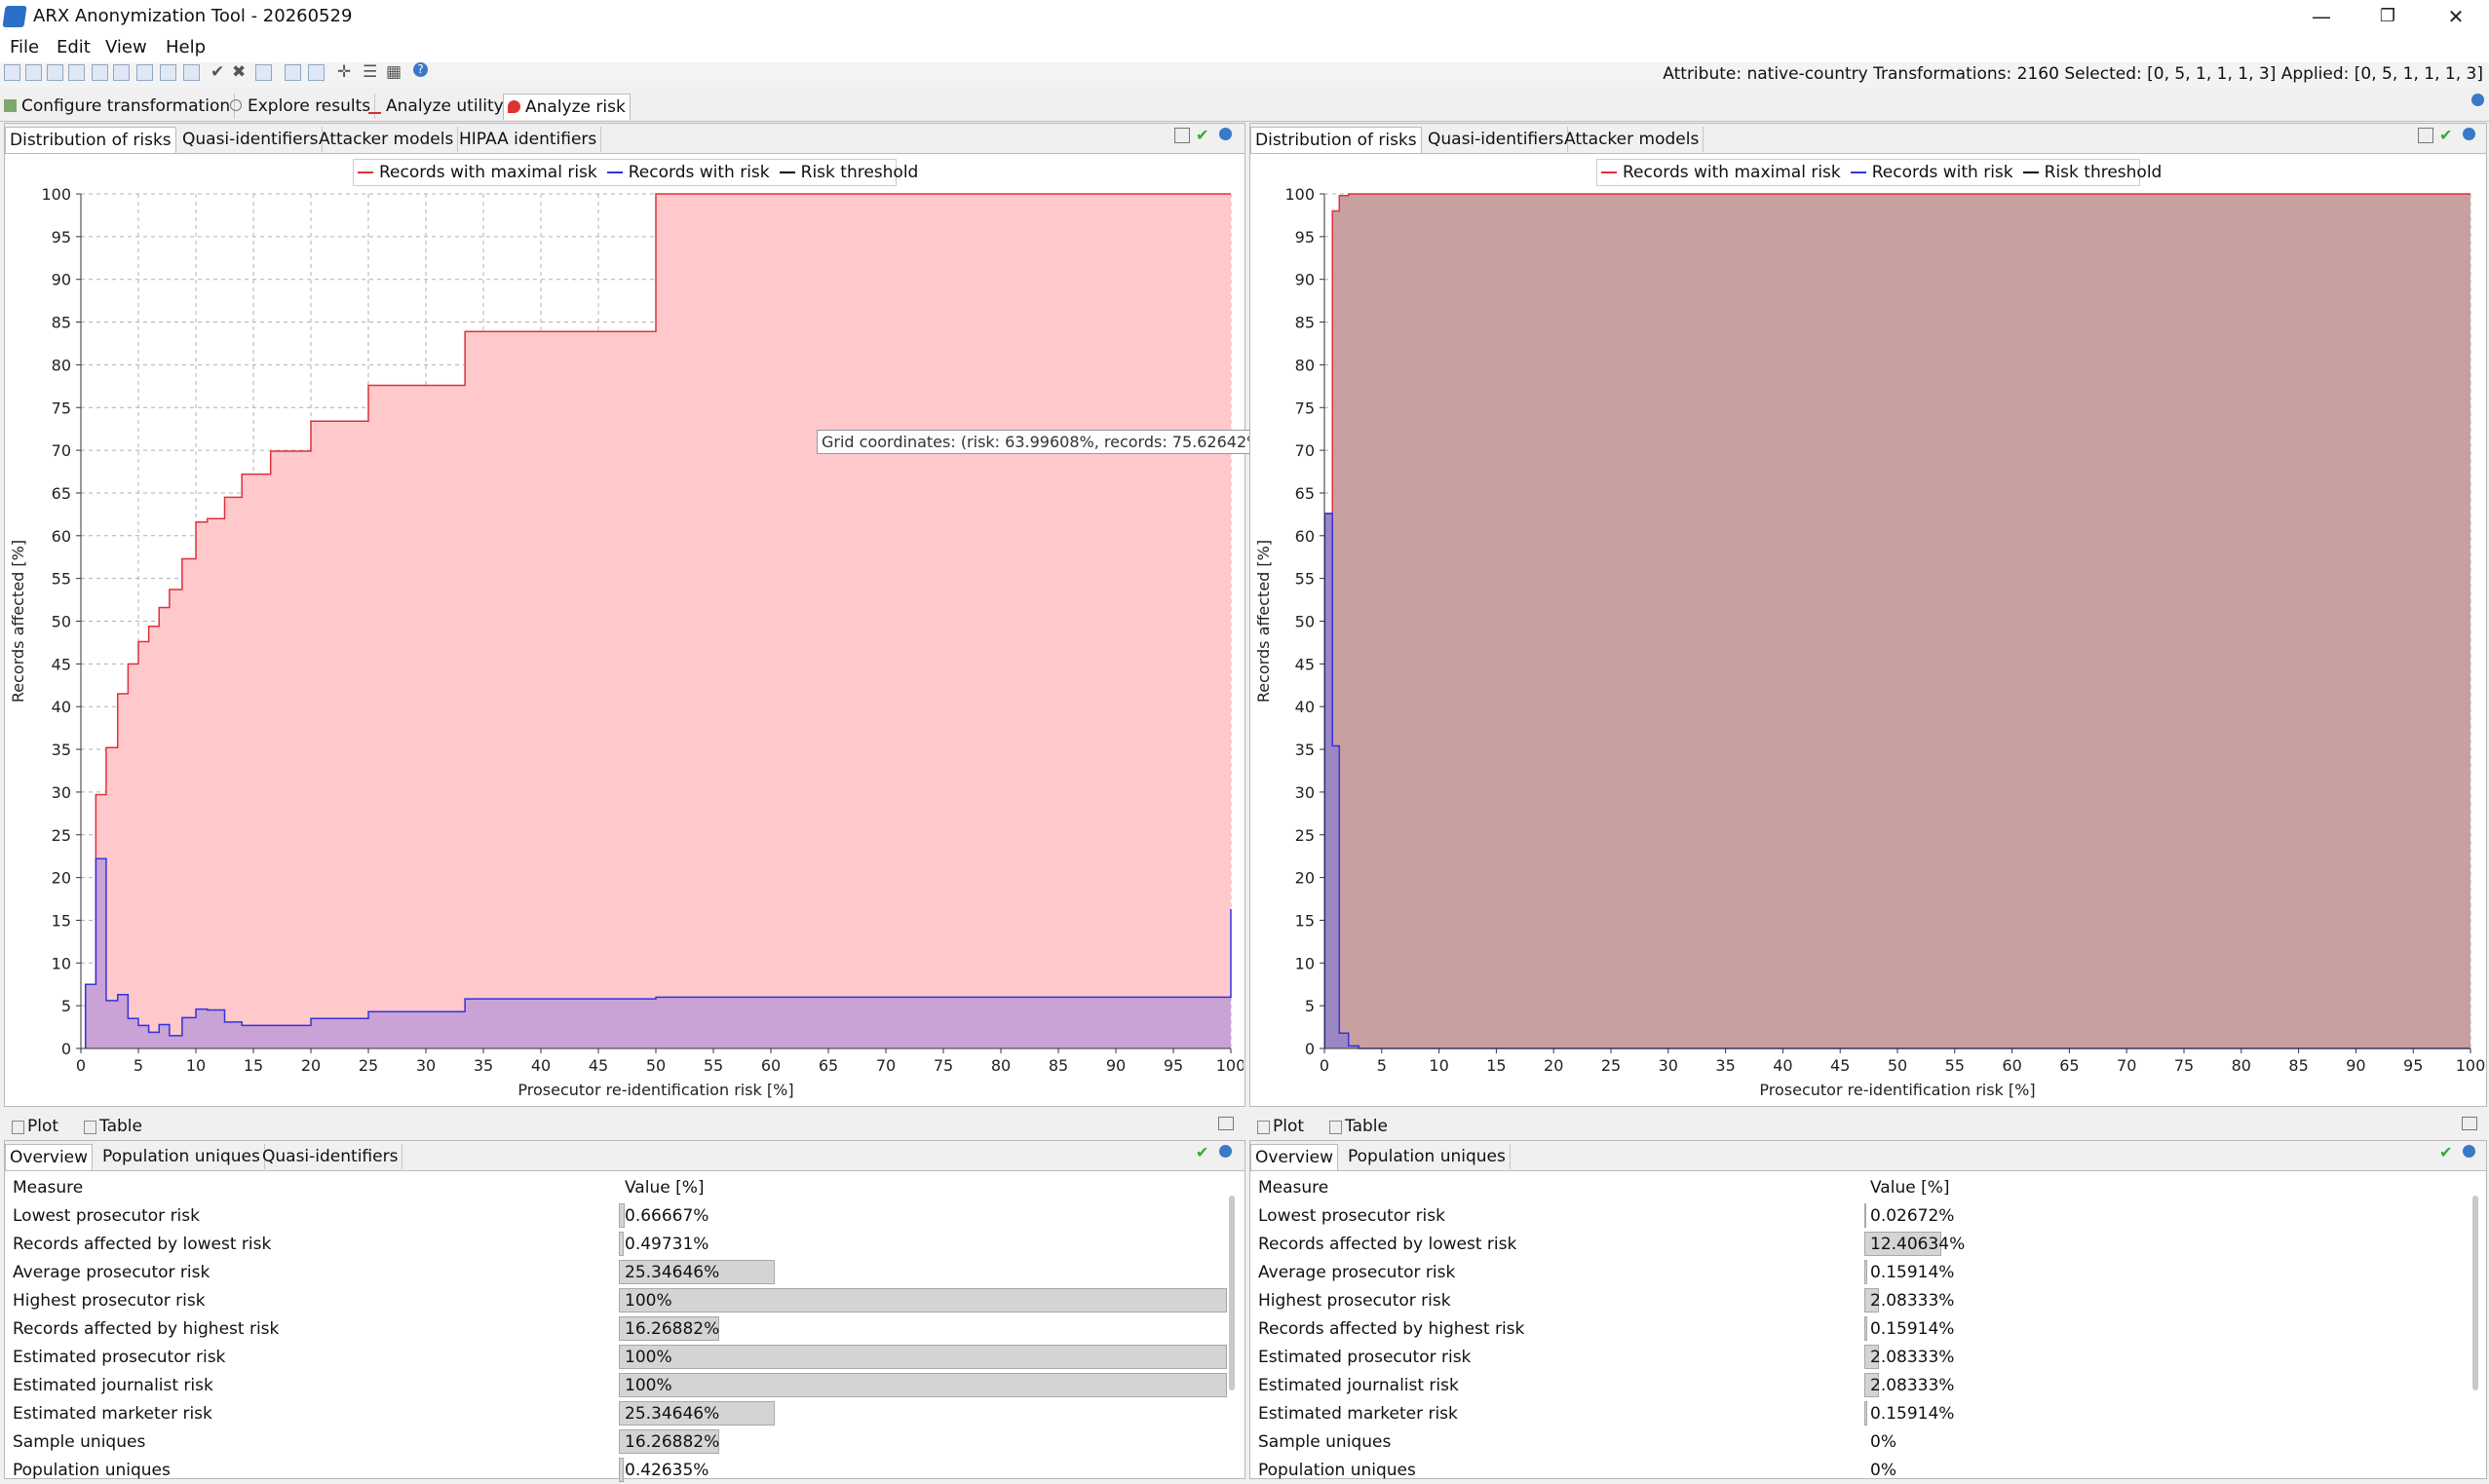 This screenshot has height=1484, width=2489. What do you see at coordinates (616, 1244) in the screenshot?
I see `table-row: Records affected by lowest risk 0.49731%` at bounding box center [616, 1244].